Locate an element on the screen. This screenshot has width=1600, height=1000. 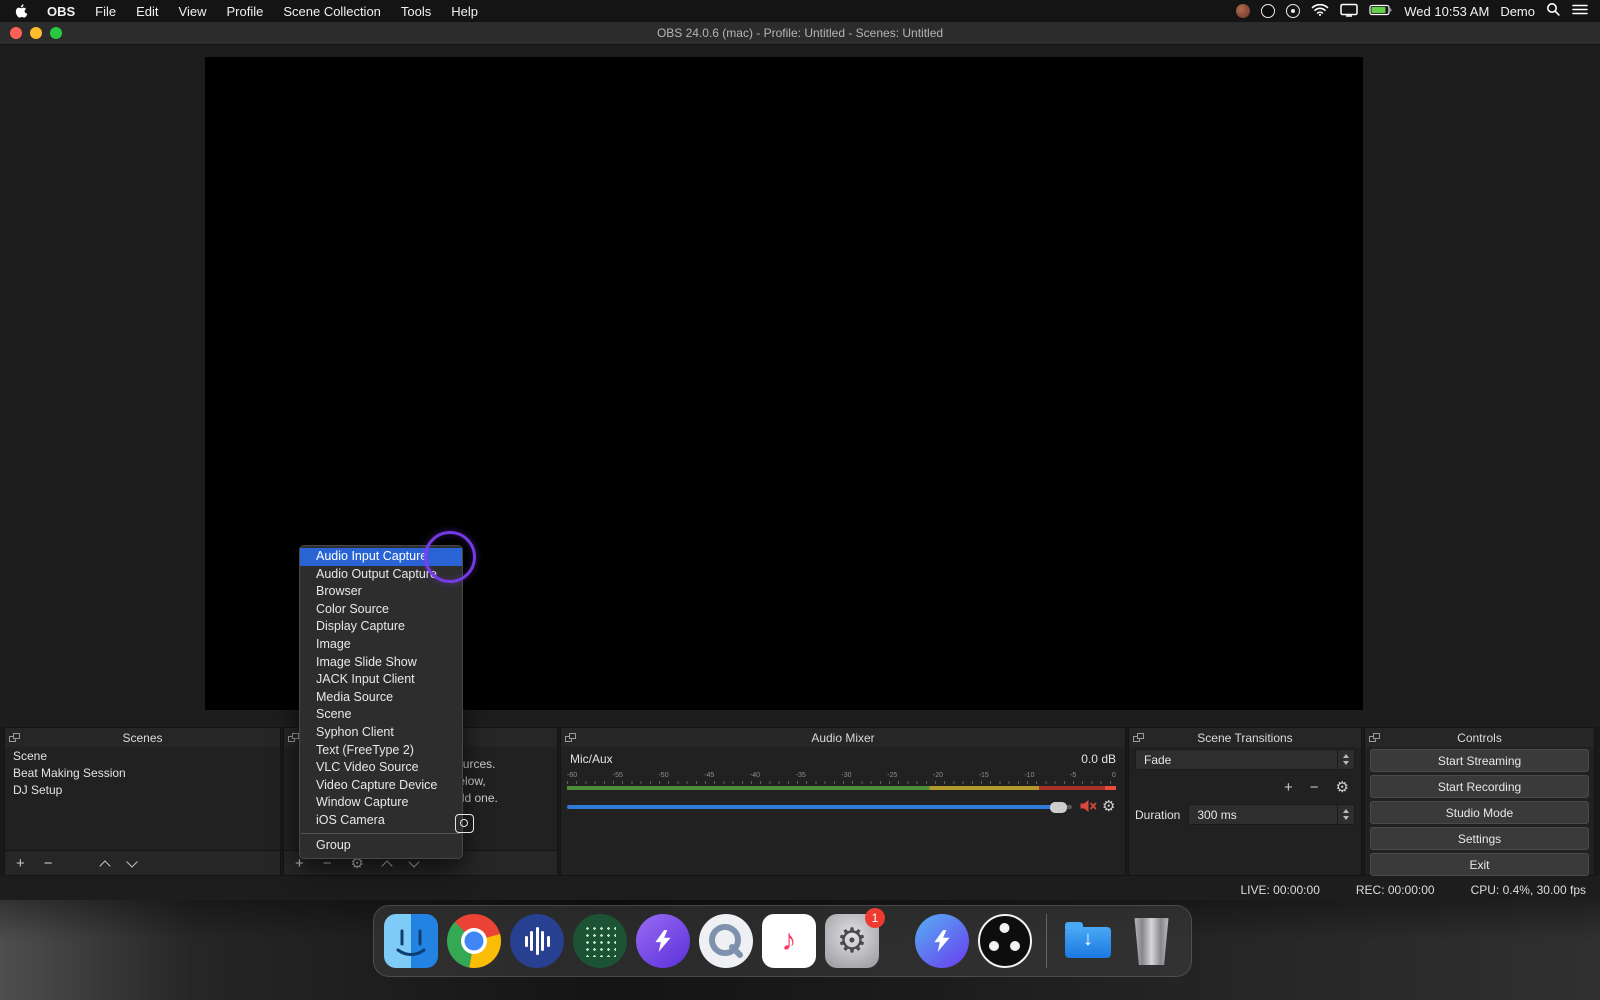
menubar-item-help: Help is located at coordinates (464, 11).